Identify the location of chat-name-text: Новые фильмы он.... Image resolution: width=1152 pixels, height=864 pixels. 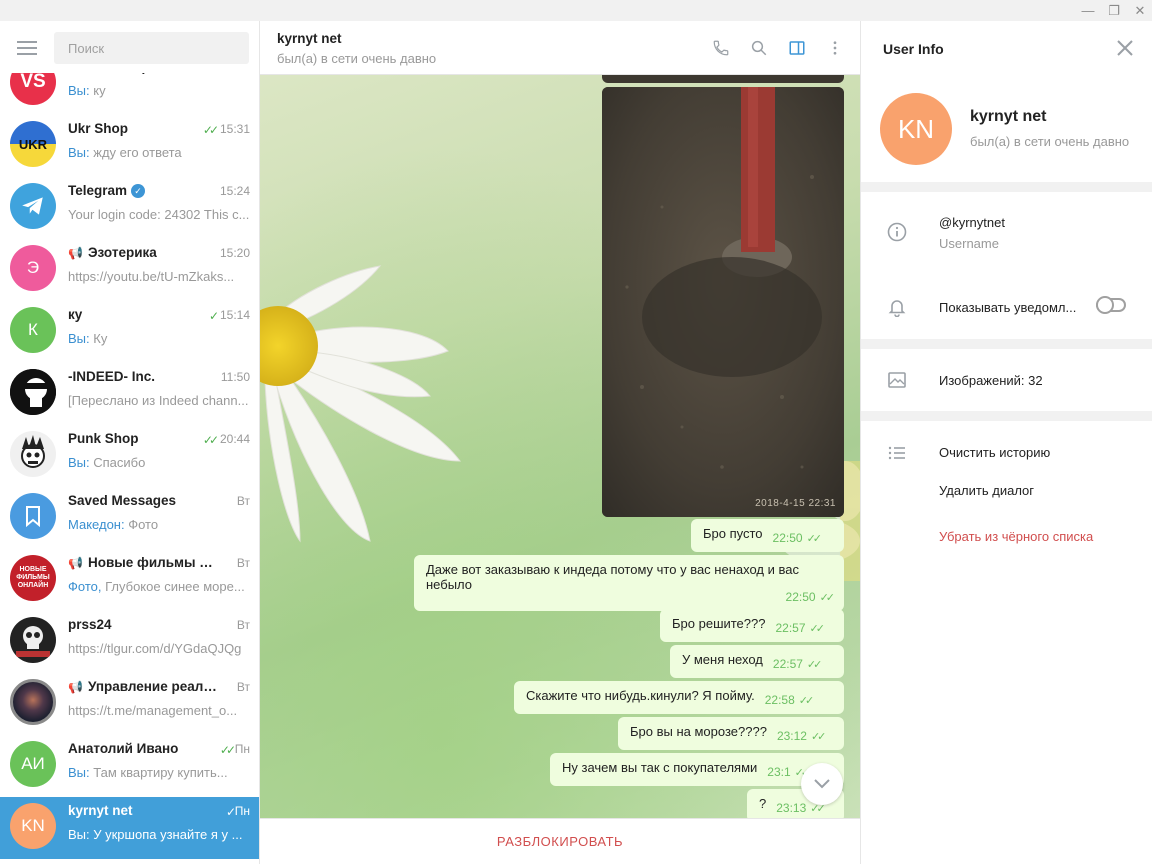
(152, 562).